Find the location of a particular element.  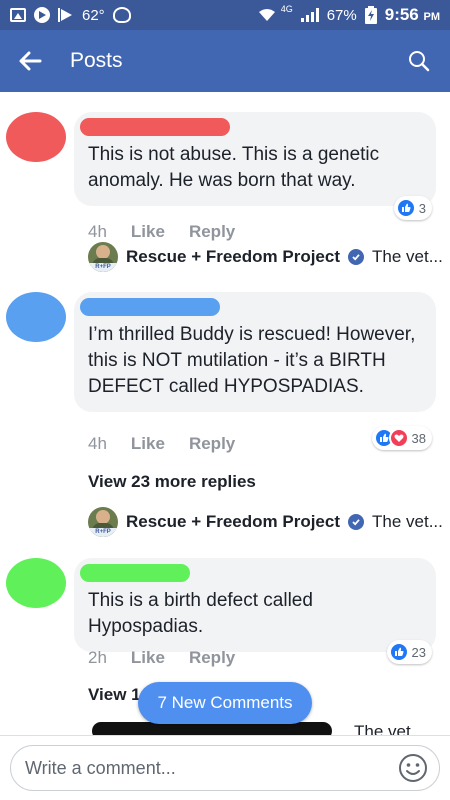

reaction-summary: 38 is located at coordinates (401, 438).